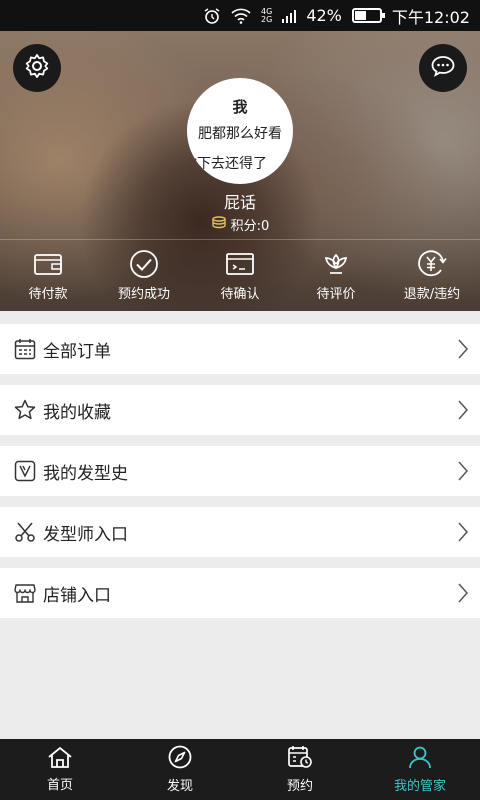 This screenshot has width=480, height=800. What do you see at coordinates (240, 593) in the screenshot?
I see `menu-item-shop-entrance: 店铺入口` at bounding box center [240, 593].